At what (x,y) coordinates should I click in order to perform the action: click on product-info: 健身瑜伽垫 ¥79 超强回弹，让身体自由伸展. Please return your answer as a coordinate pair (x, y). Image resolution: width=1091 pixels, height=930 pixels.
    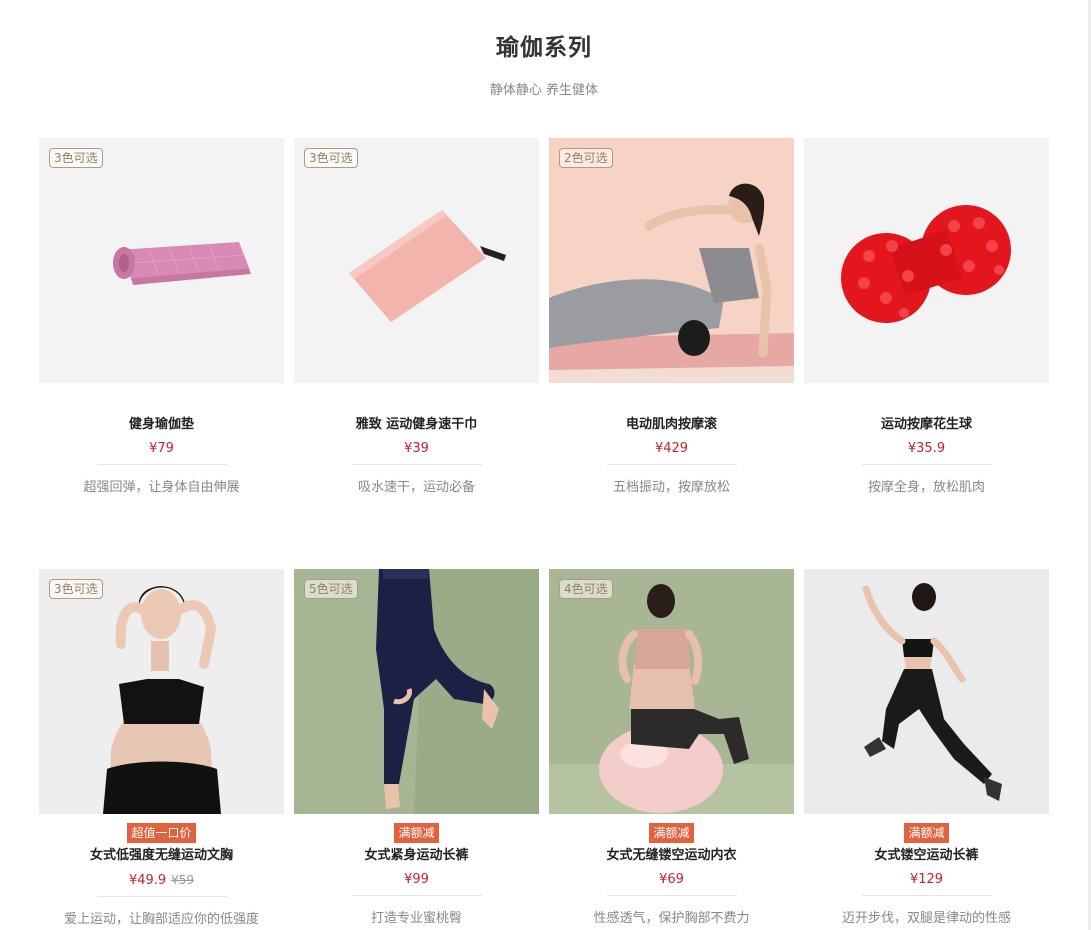
    Looking at the image, I should click on (161, 440).